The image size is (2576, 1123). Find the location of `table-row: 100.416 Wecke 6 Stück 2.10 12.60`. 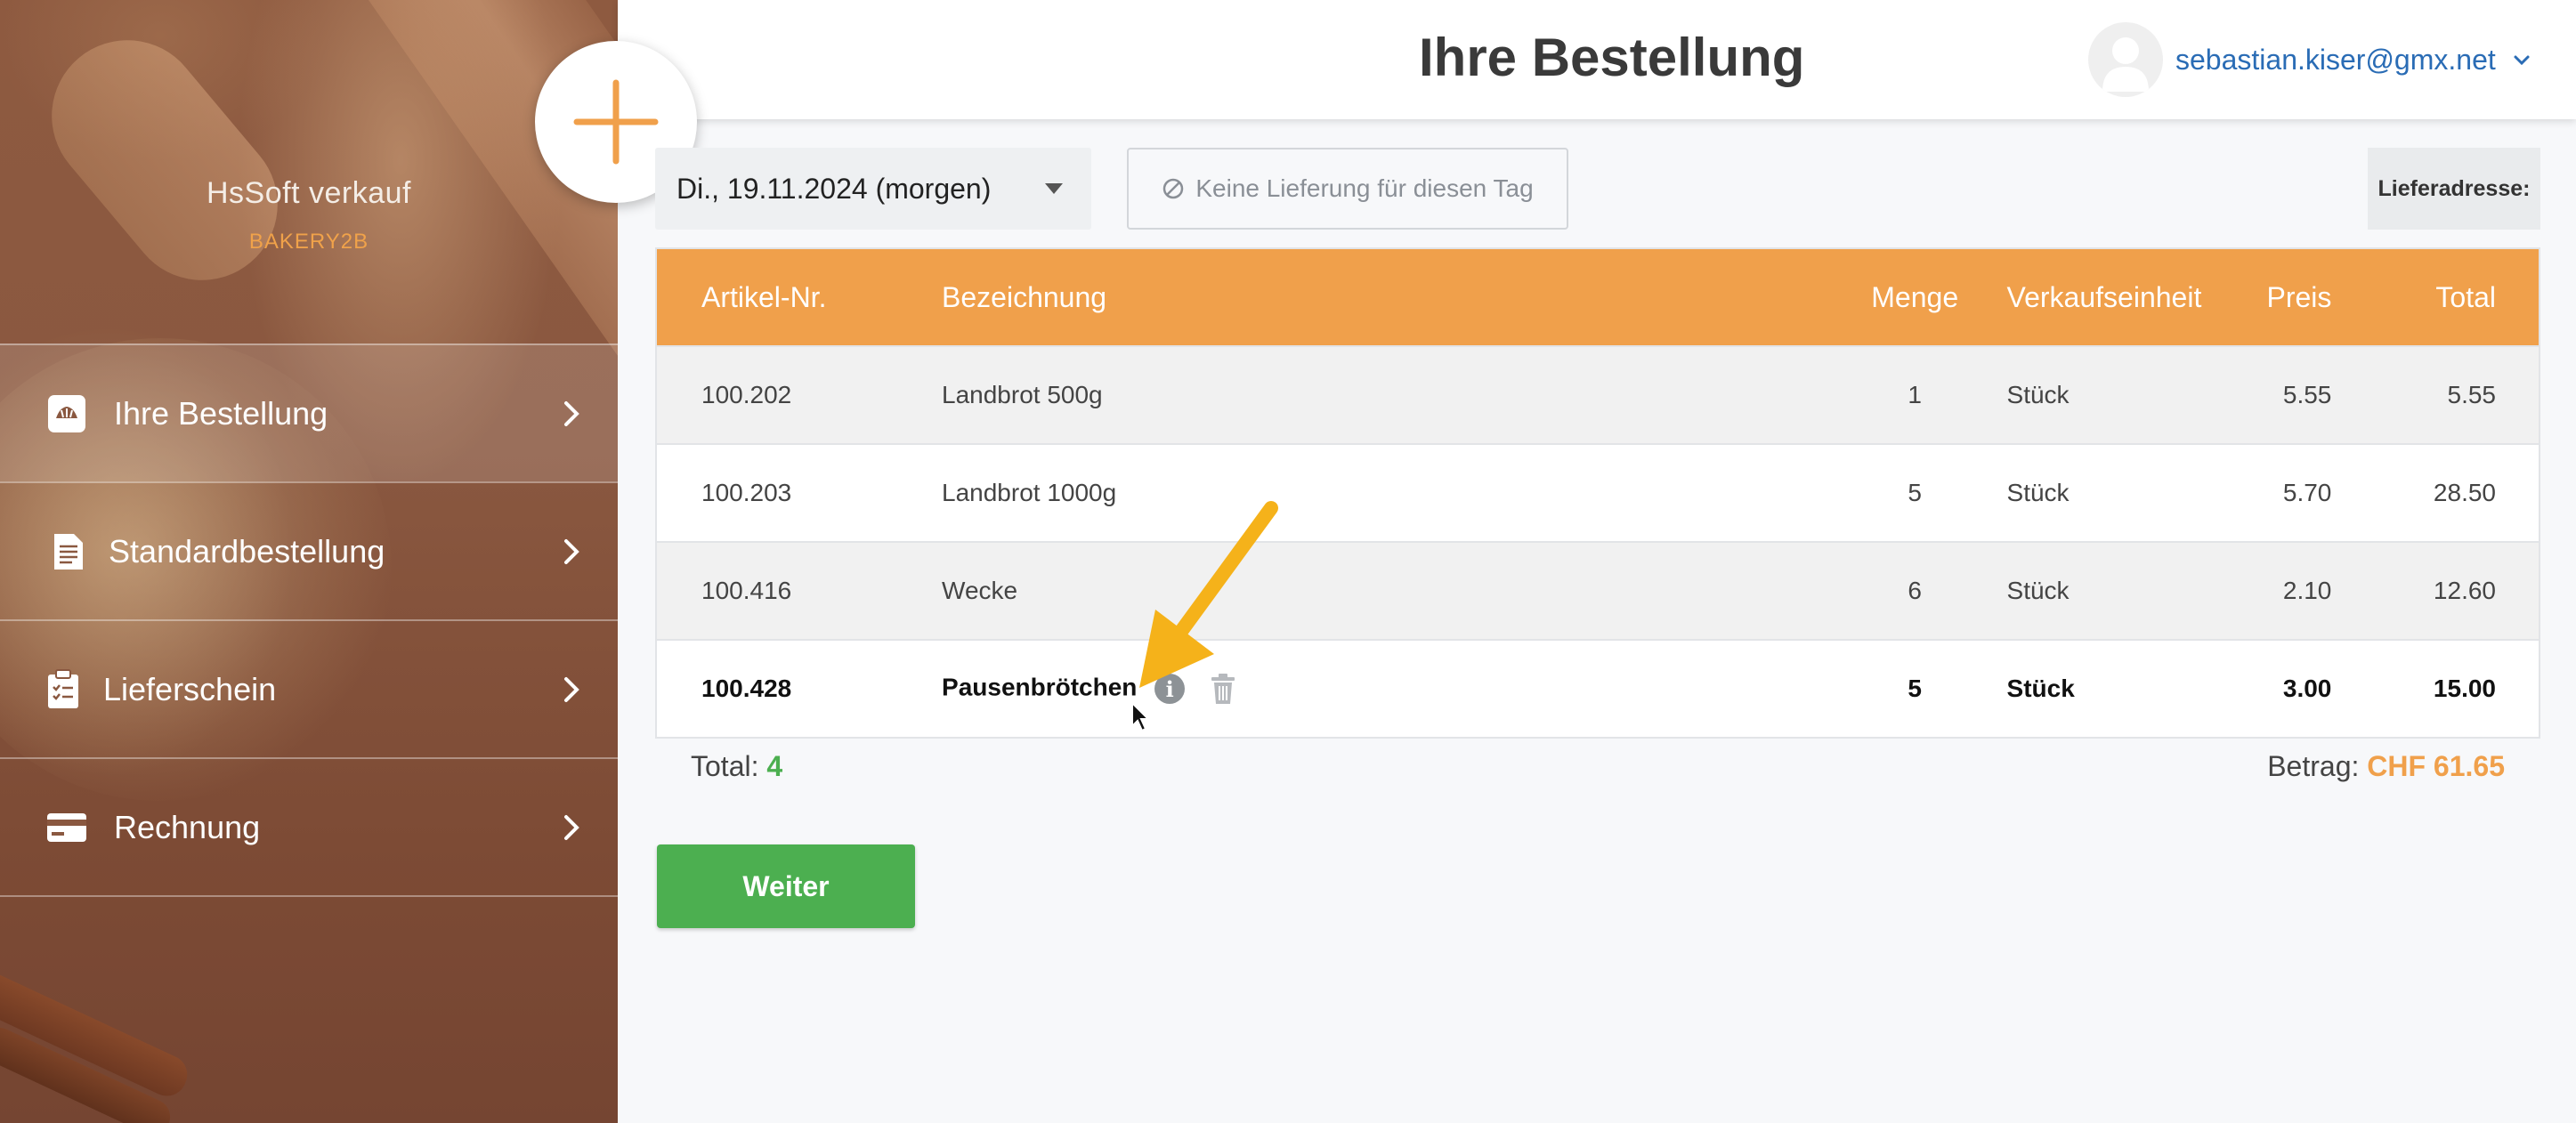

table-row: 100.416 Wecke 6 Stück 2.10 12.60 is located at coordinates (1598, 590).